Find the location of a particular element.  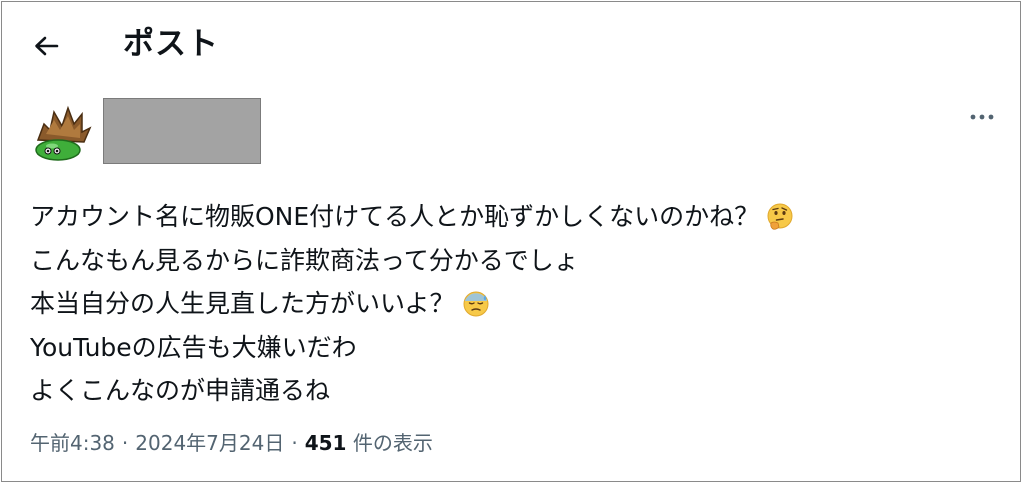

views-link: 451 件の表示 is located at coordinates (369, 443).